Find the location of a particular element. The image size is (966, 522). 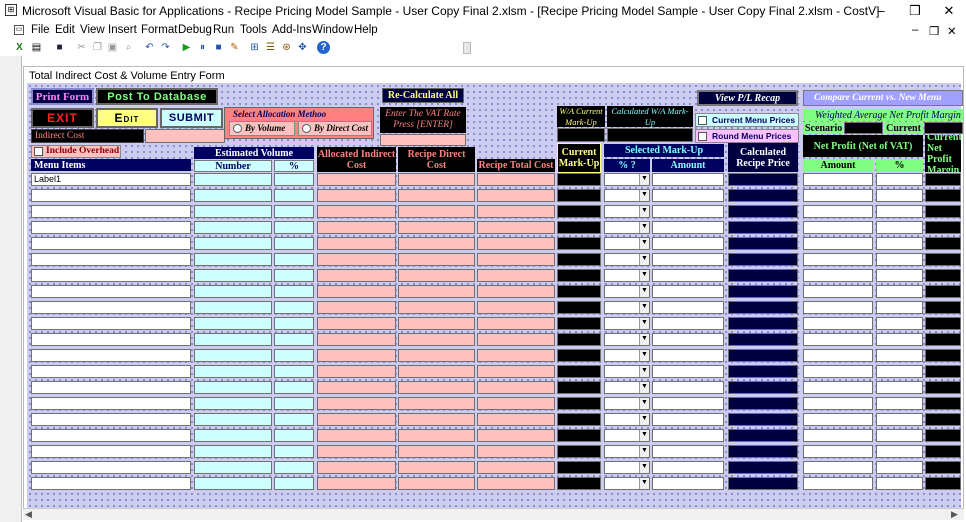

project-explorer-icon: ⊞ is located at coordinates (254, 47).